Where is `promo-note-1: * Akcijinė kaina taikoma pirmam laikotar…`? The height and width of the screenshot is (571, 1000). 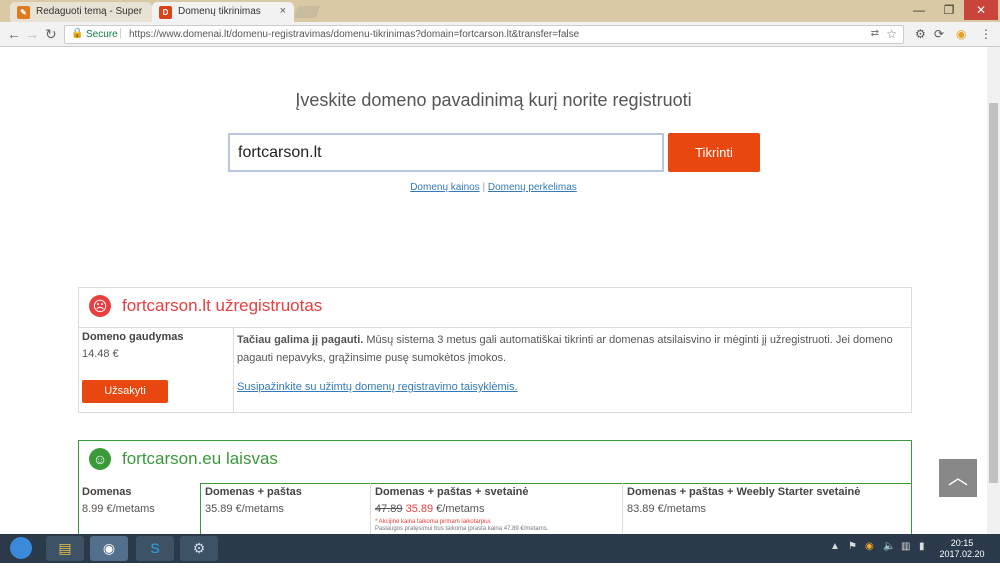
promo-note-1: * Akcijinė kaina taikoma pirmam laikotar… is located at coordinates (433, 522).